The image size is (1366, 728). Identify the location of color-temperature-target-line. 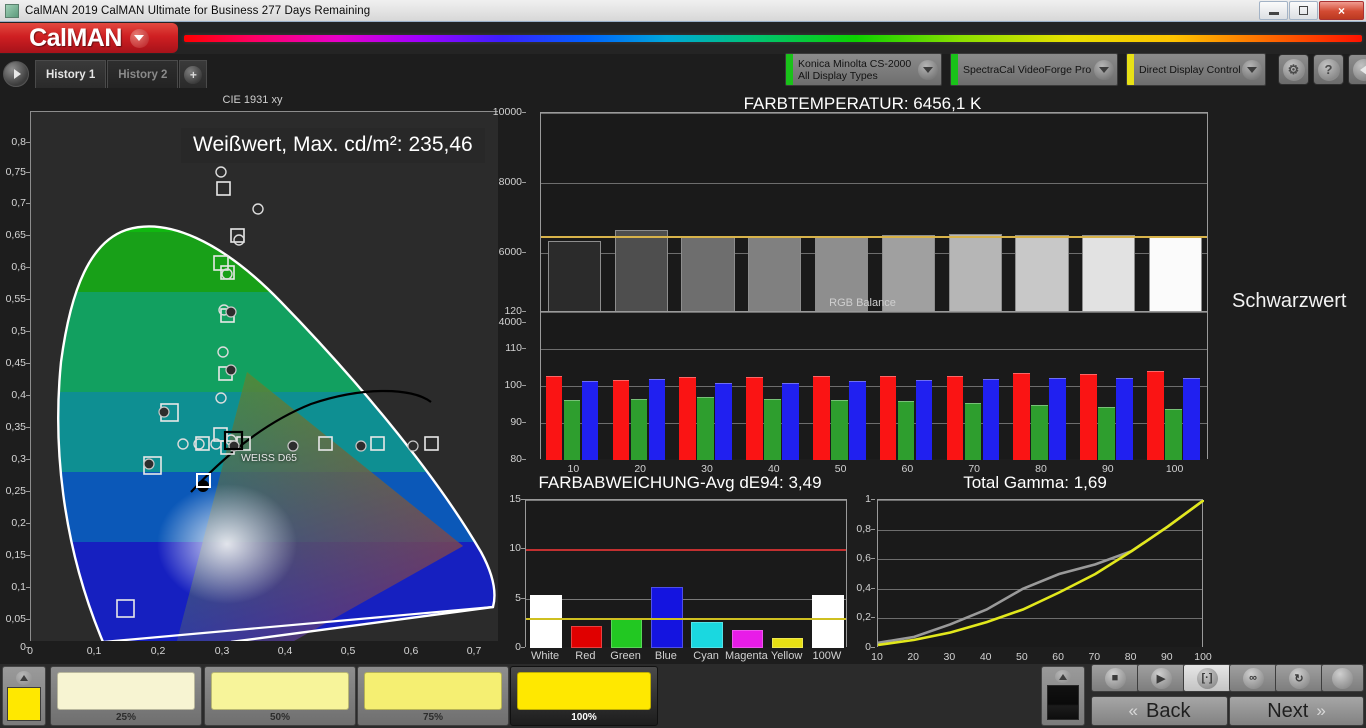
(874, 236).